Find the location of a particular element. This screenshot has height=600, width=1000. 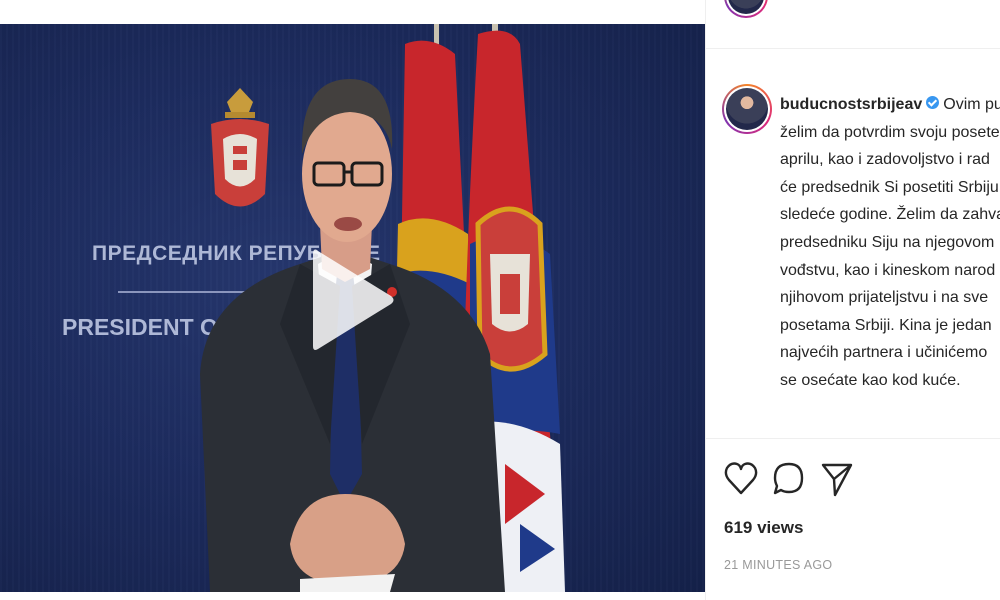

caption-first-line: buducnostsrbijeav Ovim pu is located at coordinates (890, 105).